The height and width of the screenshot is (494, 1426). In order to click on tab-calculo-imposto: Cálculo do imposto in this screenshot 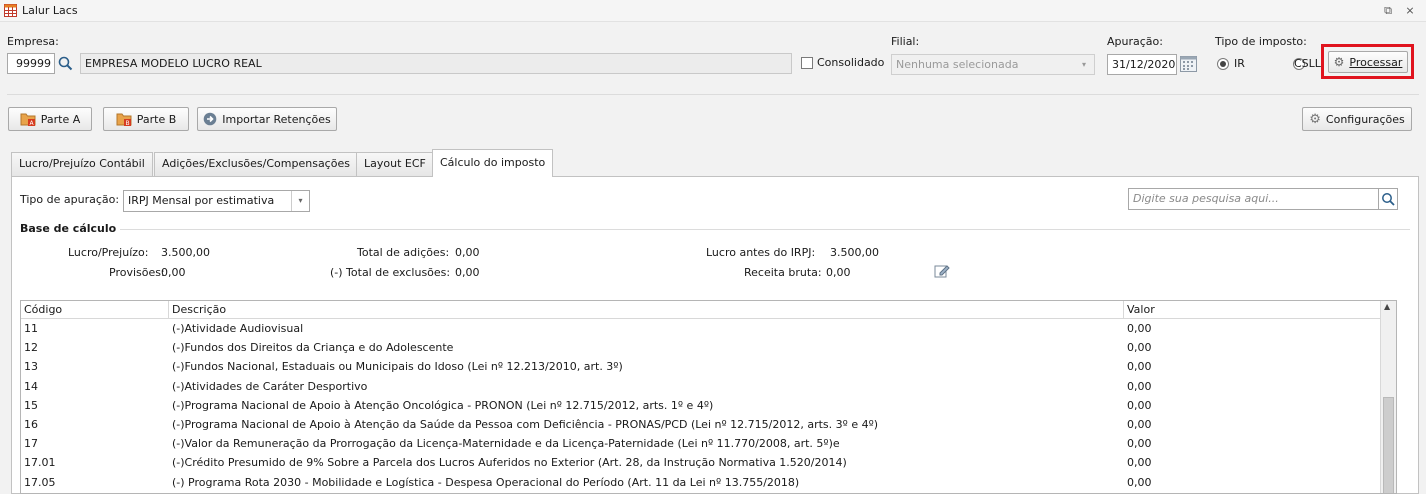, I will do `click(493, 163)`.